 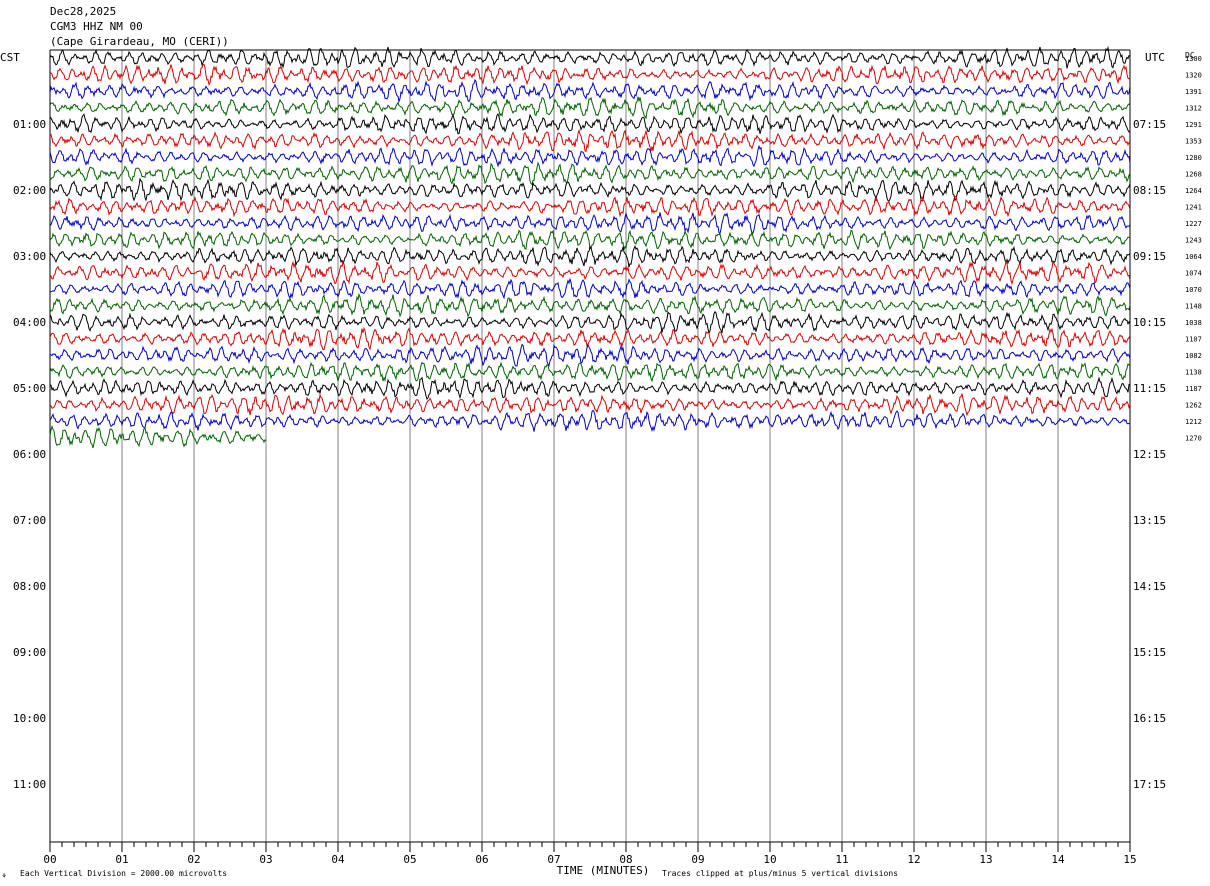 I want to click on x-tick-label: 09, so click(x=697, y=859).